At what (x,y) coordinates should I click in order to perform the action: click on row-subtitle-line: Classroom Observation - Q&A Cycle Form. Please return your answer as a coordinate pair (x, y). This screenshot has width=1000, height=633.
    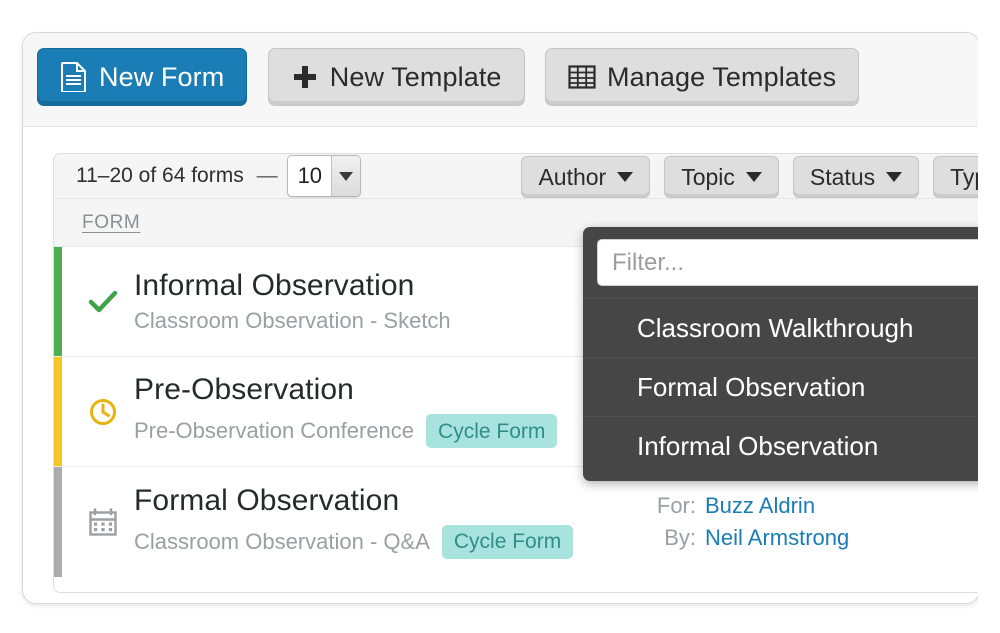
    Looking at the image, I should click on (392, 541).